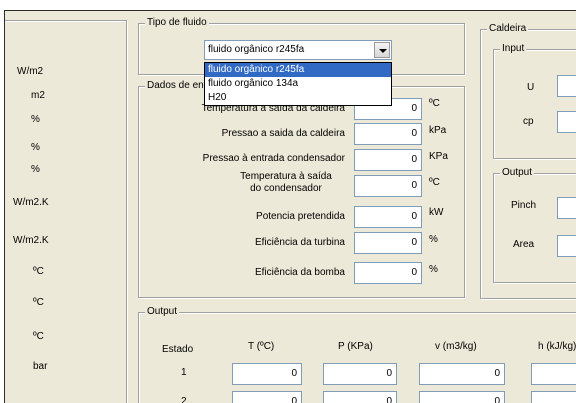  I want to click on unit-label-8: ºC, so click(38, 302).